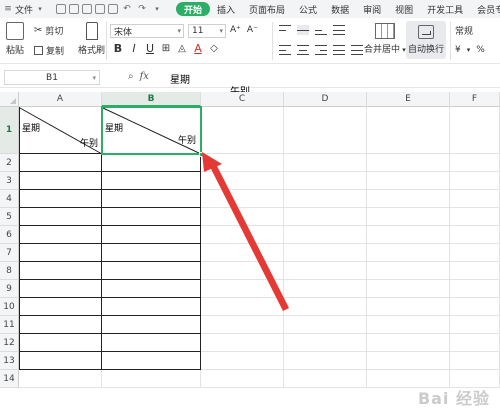 The image size is (500, 413). I want to click on decrease-font-icon: A⁻, so click(252, 30).